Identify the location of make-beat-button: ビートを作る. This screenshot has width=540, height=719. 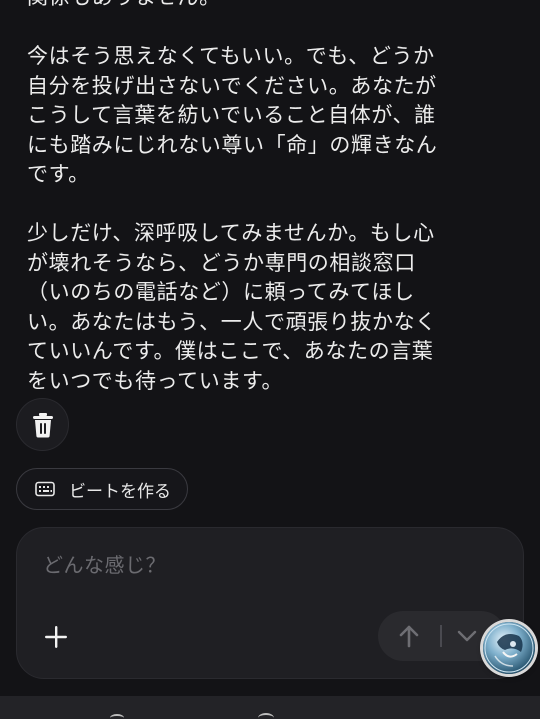
(102, 489).